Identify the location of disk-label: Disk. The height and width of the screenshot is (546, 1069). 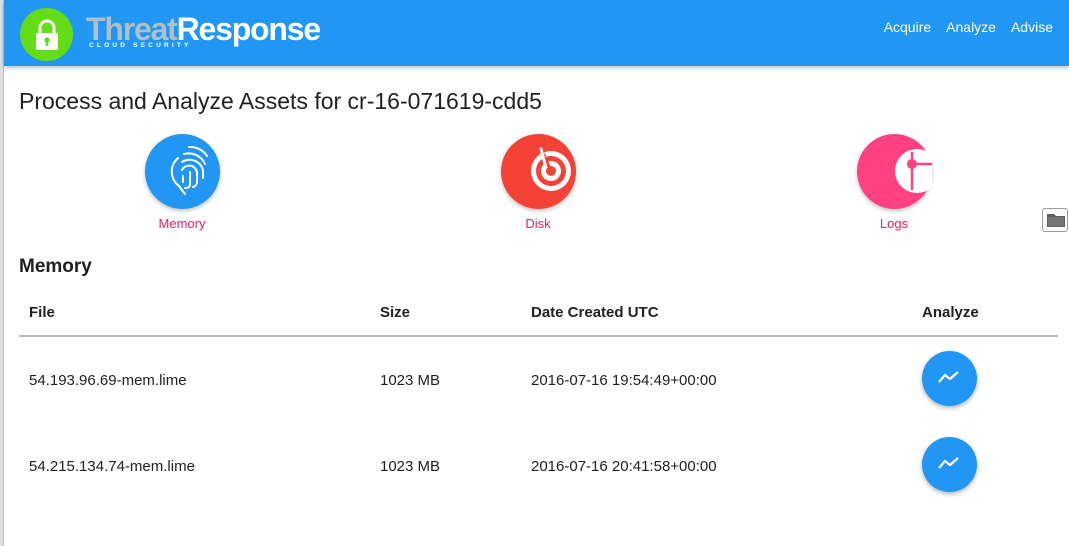
(538, 223).